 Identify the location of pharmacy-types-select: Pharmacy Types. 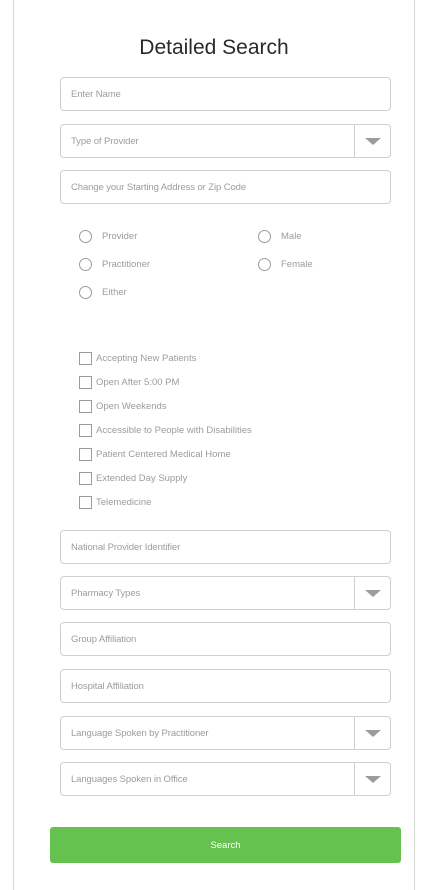
(225, 593).